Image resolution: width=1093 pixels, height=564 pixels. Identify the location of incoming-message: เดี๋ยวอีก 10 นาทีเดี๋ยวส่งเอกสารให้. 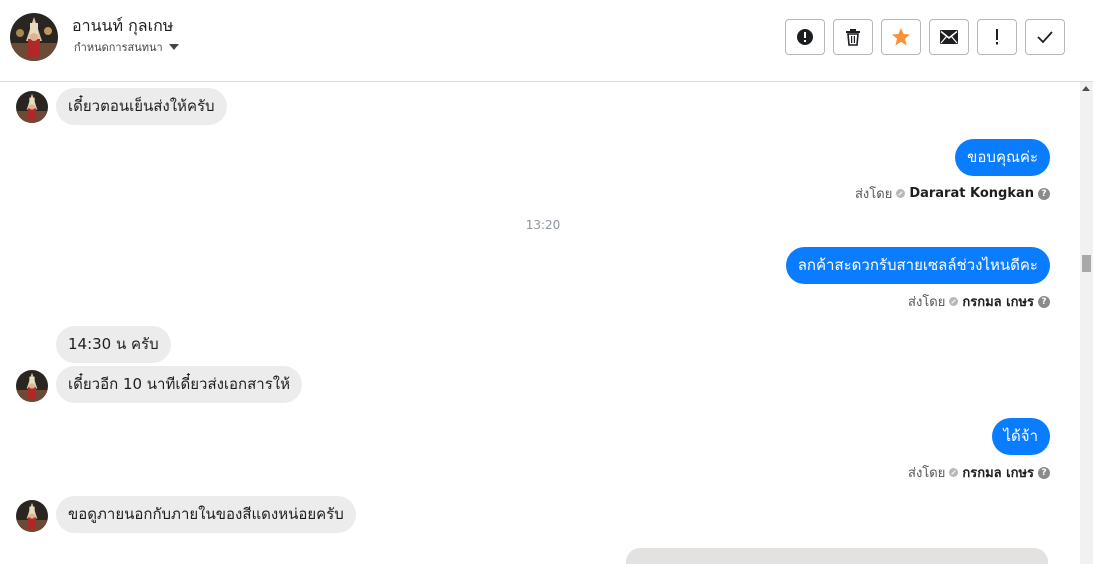
(179, 384).